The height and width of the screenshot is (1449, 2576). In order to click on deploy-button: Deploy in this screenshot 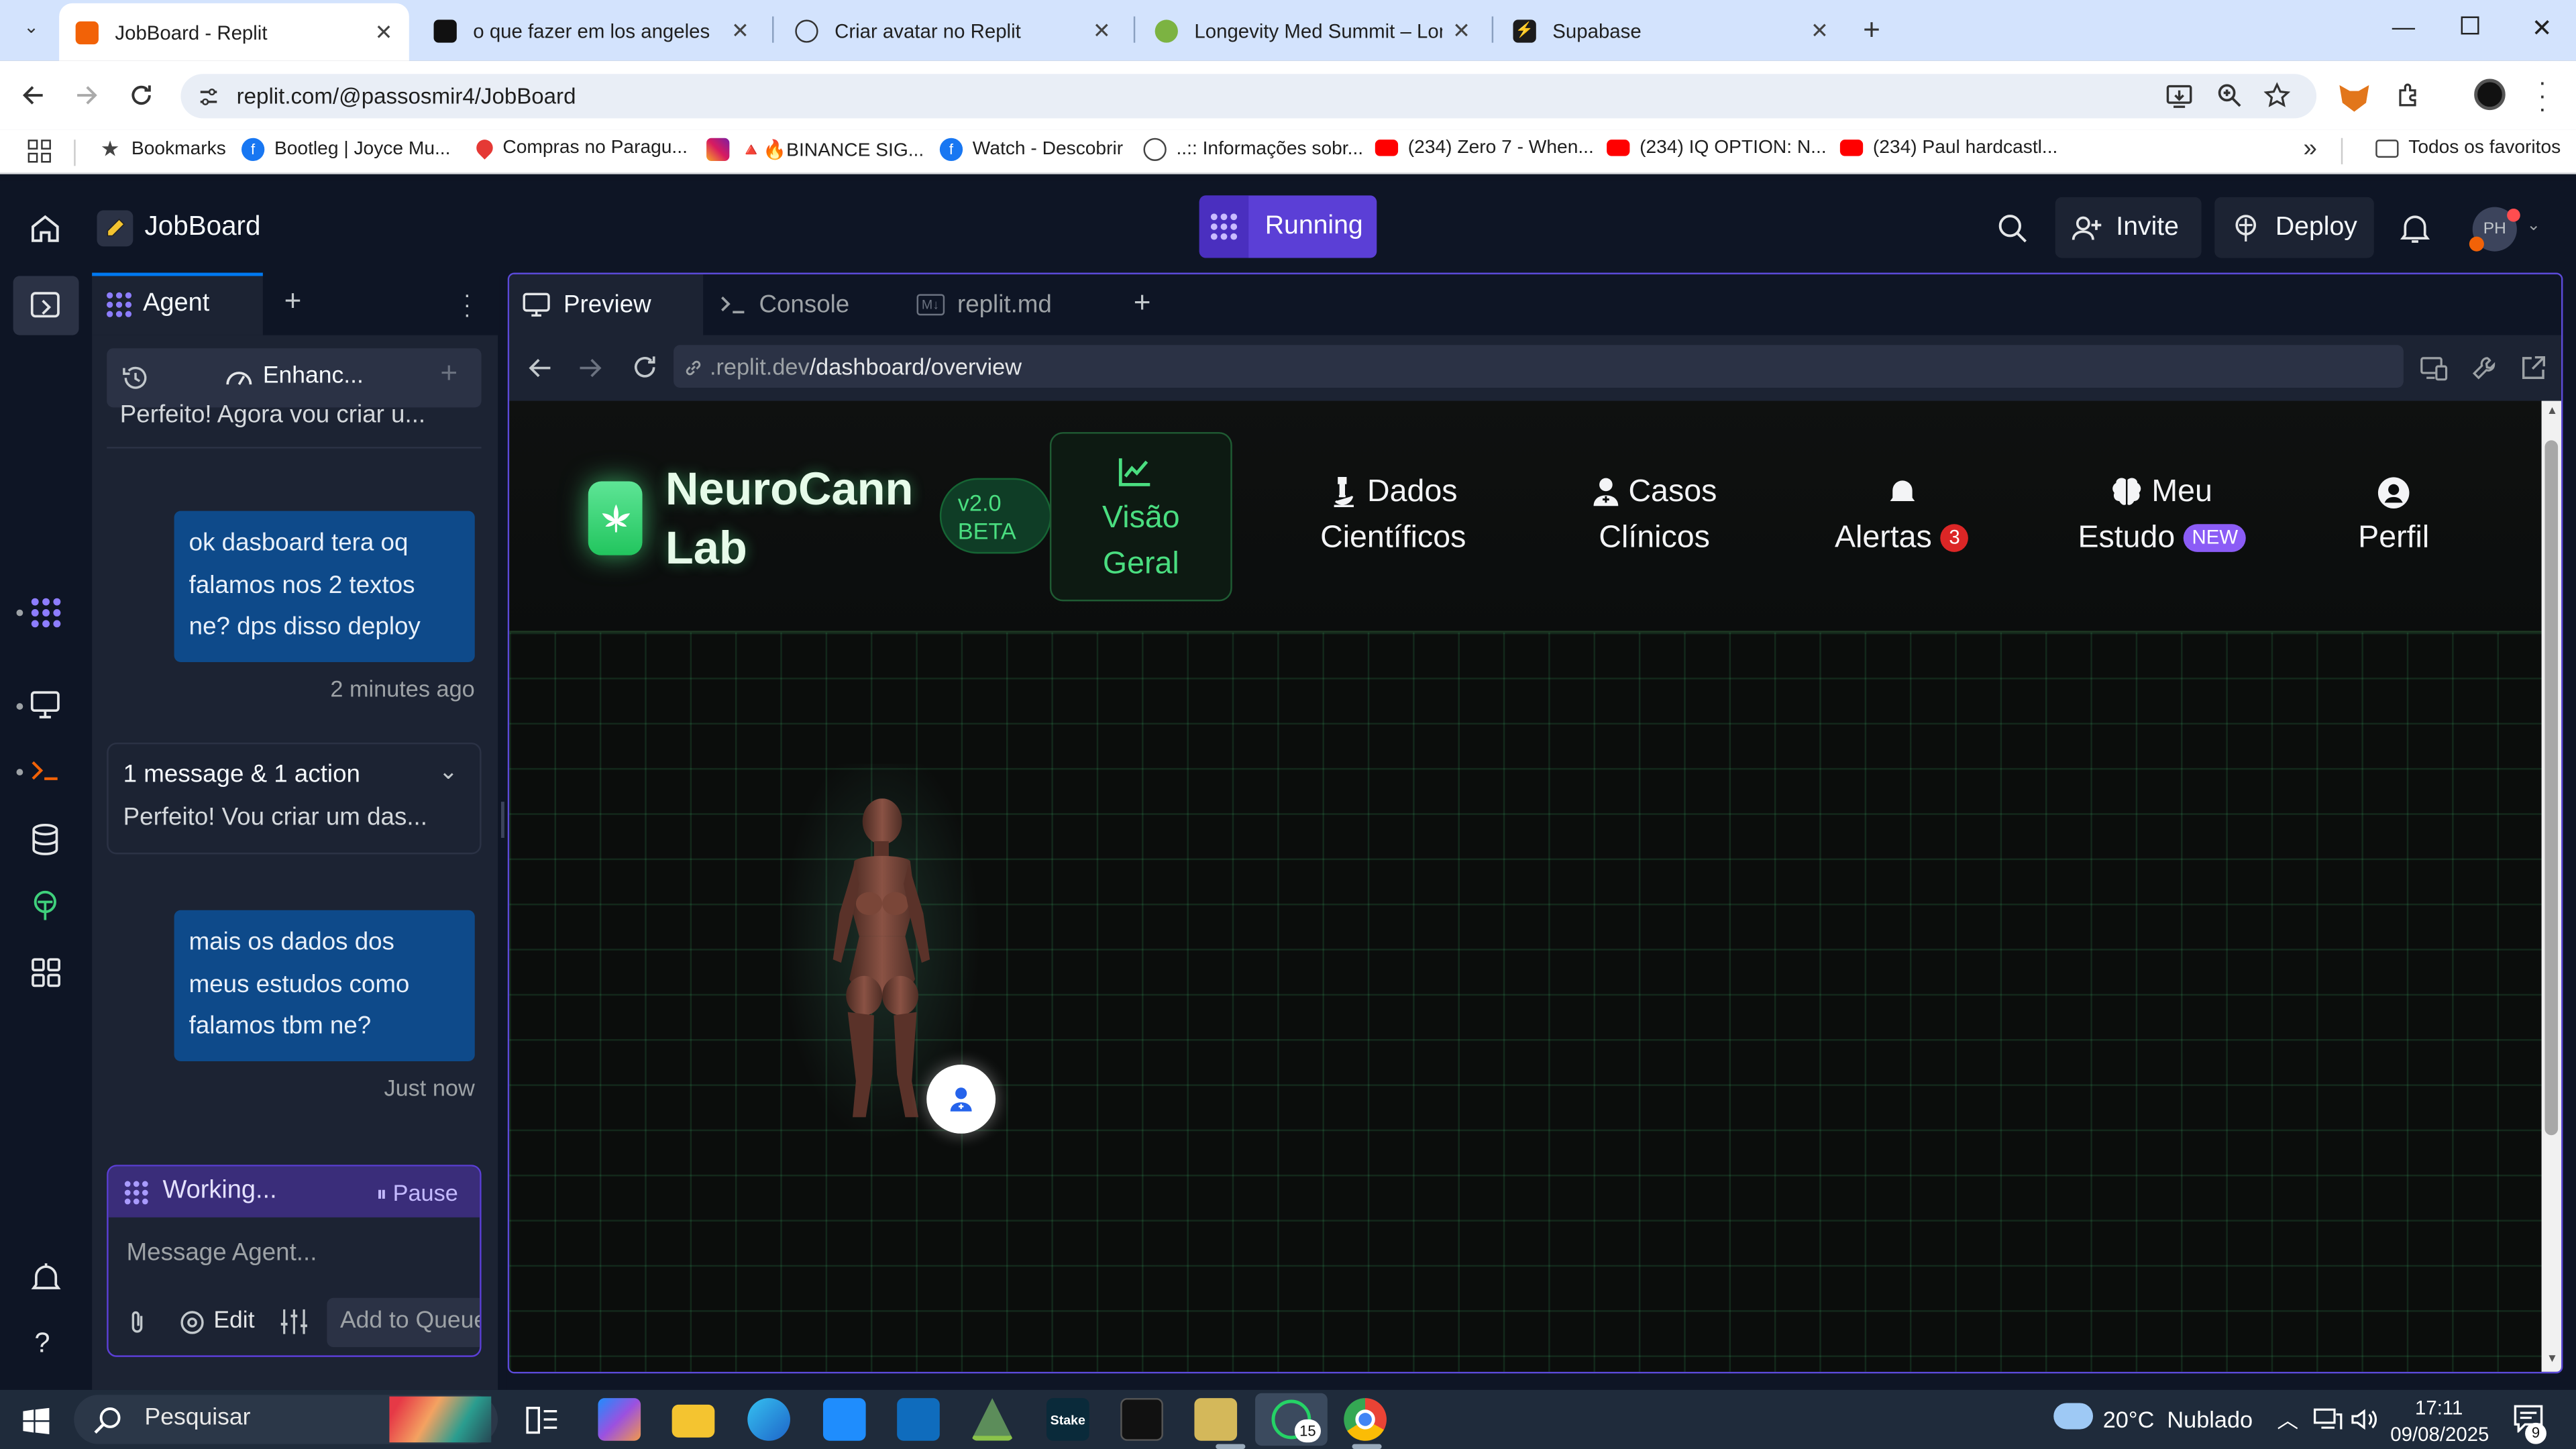, I will do `click(2294, 227)`.